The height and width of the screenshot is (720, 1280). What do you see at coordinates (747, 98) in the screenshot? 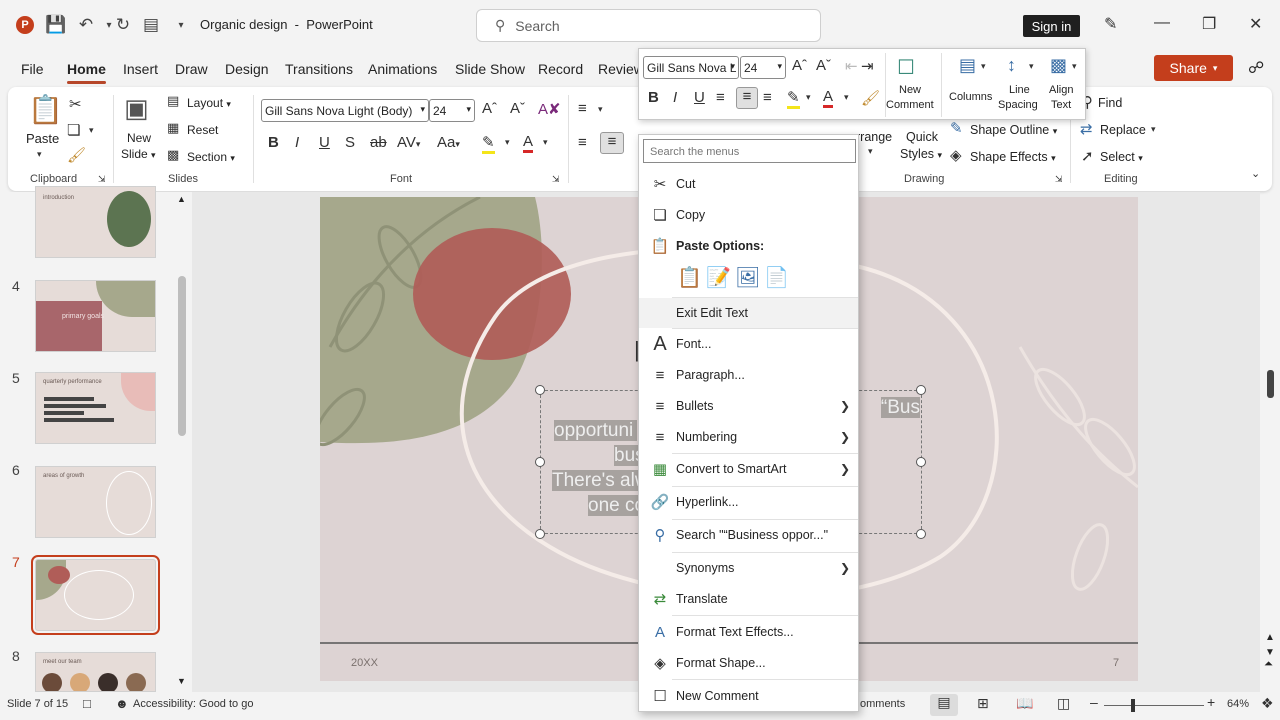
I see `mini-align-center-icon: ≡` at bounding box center [747, 98].